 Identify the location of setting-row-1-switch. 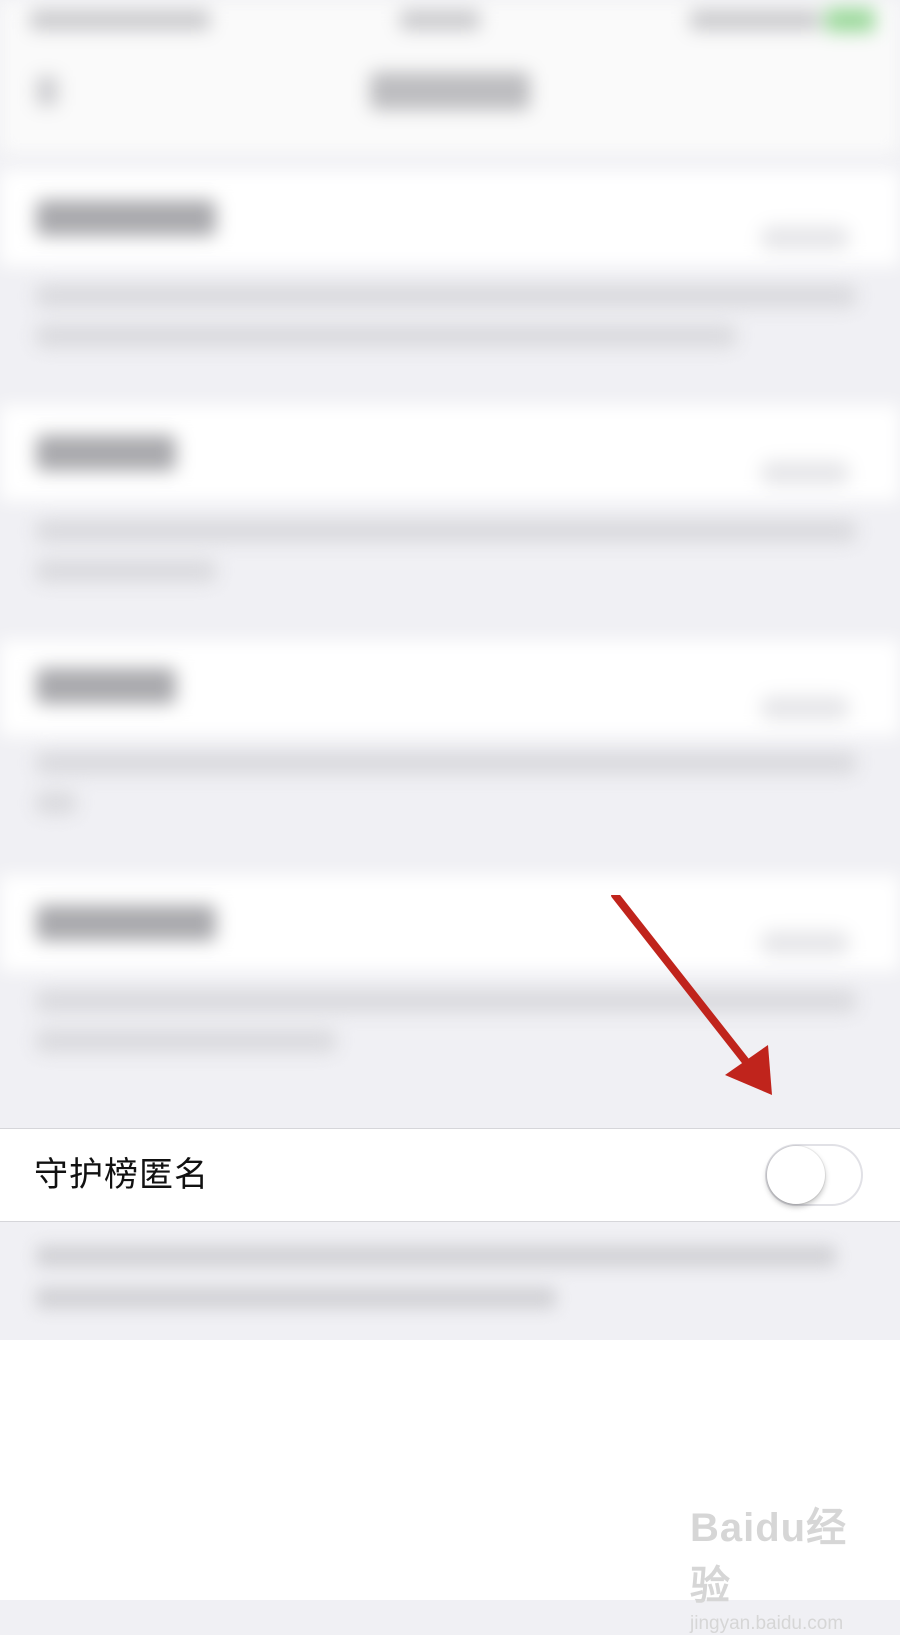
(805, 238).